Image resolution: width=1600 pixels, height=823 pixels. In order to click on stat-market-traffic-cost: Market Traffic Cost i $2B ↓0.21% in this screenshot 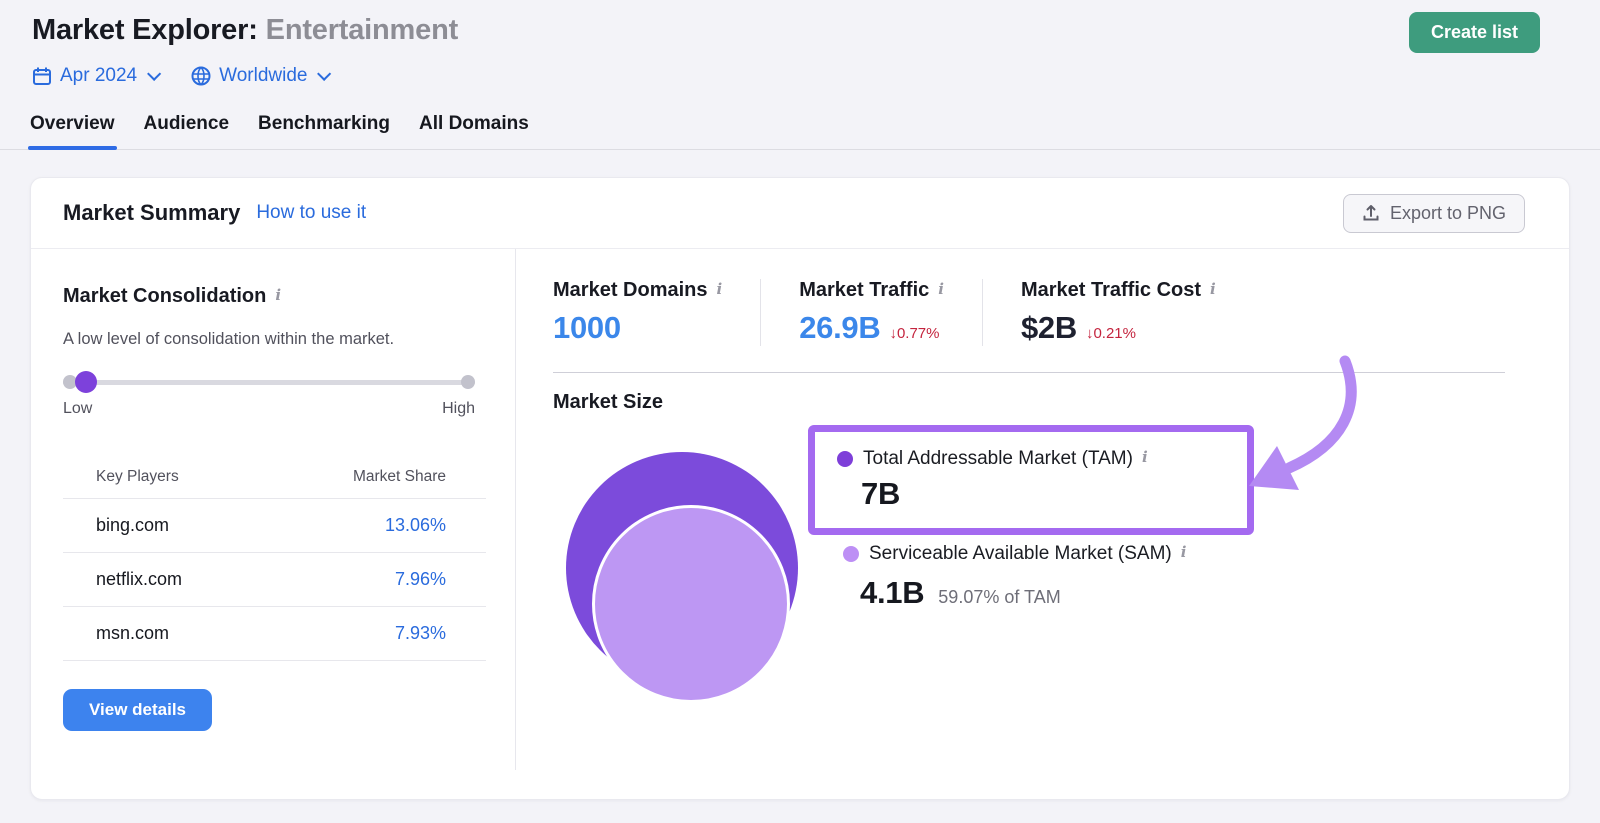, I will do `click(1117, 312)`.